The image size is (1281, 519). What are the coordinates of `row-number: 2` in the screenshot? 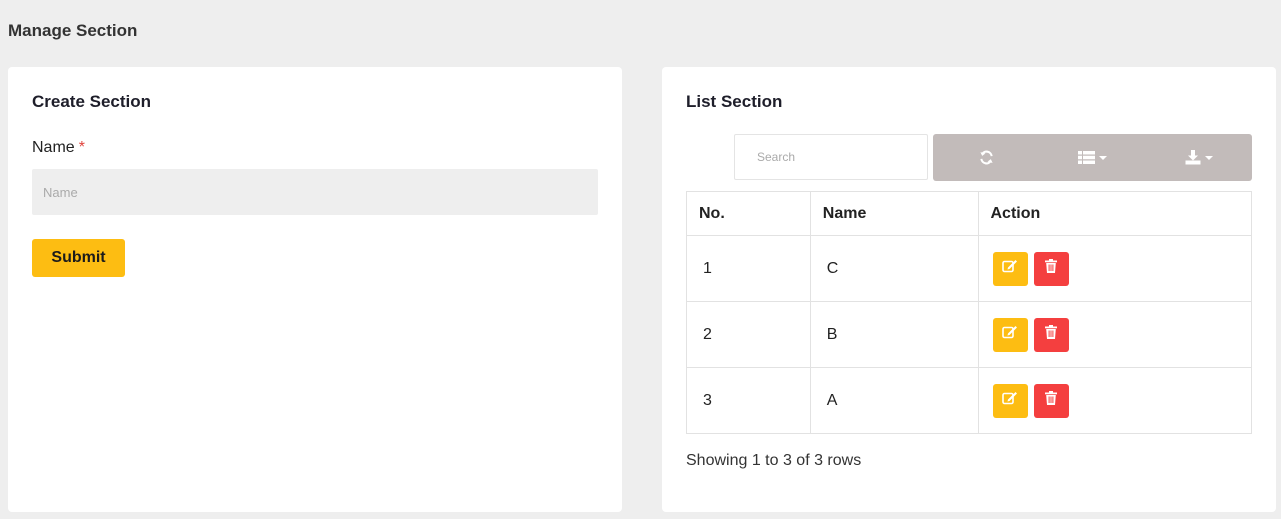 It's located at (748, 334).